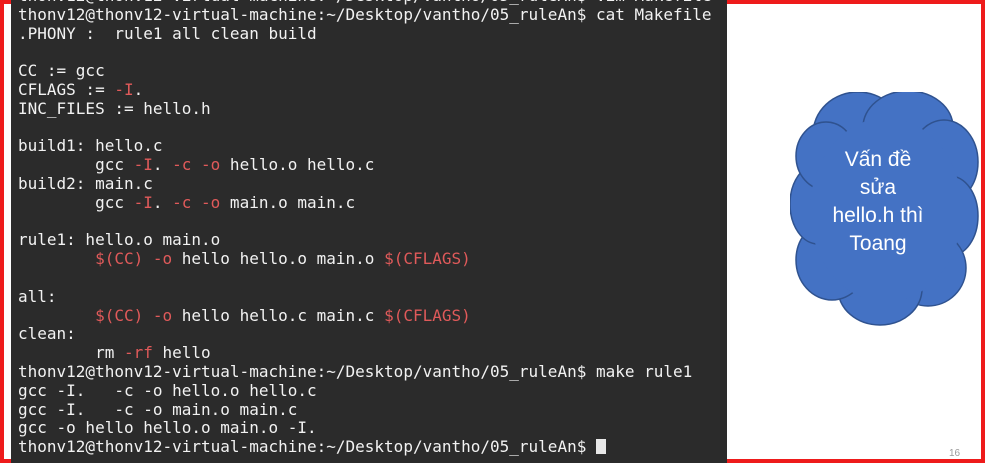 This screenshot has height=463, width=985. What do you see at coordinates (90, 146) in the screenshot?
I see `terminal-text: build1: hello.c` at bounding box center [90, 146].